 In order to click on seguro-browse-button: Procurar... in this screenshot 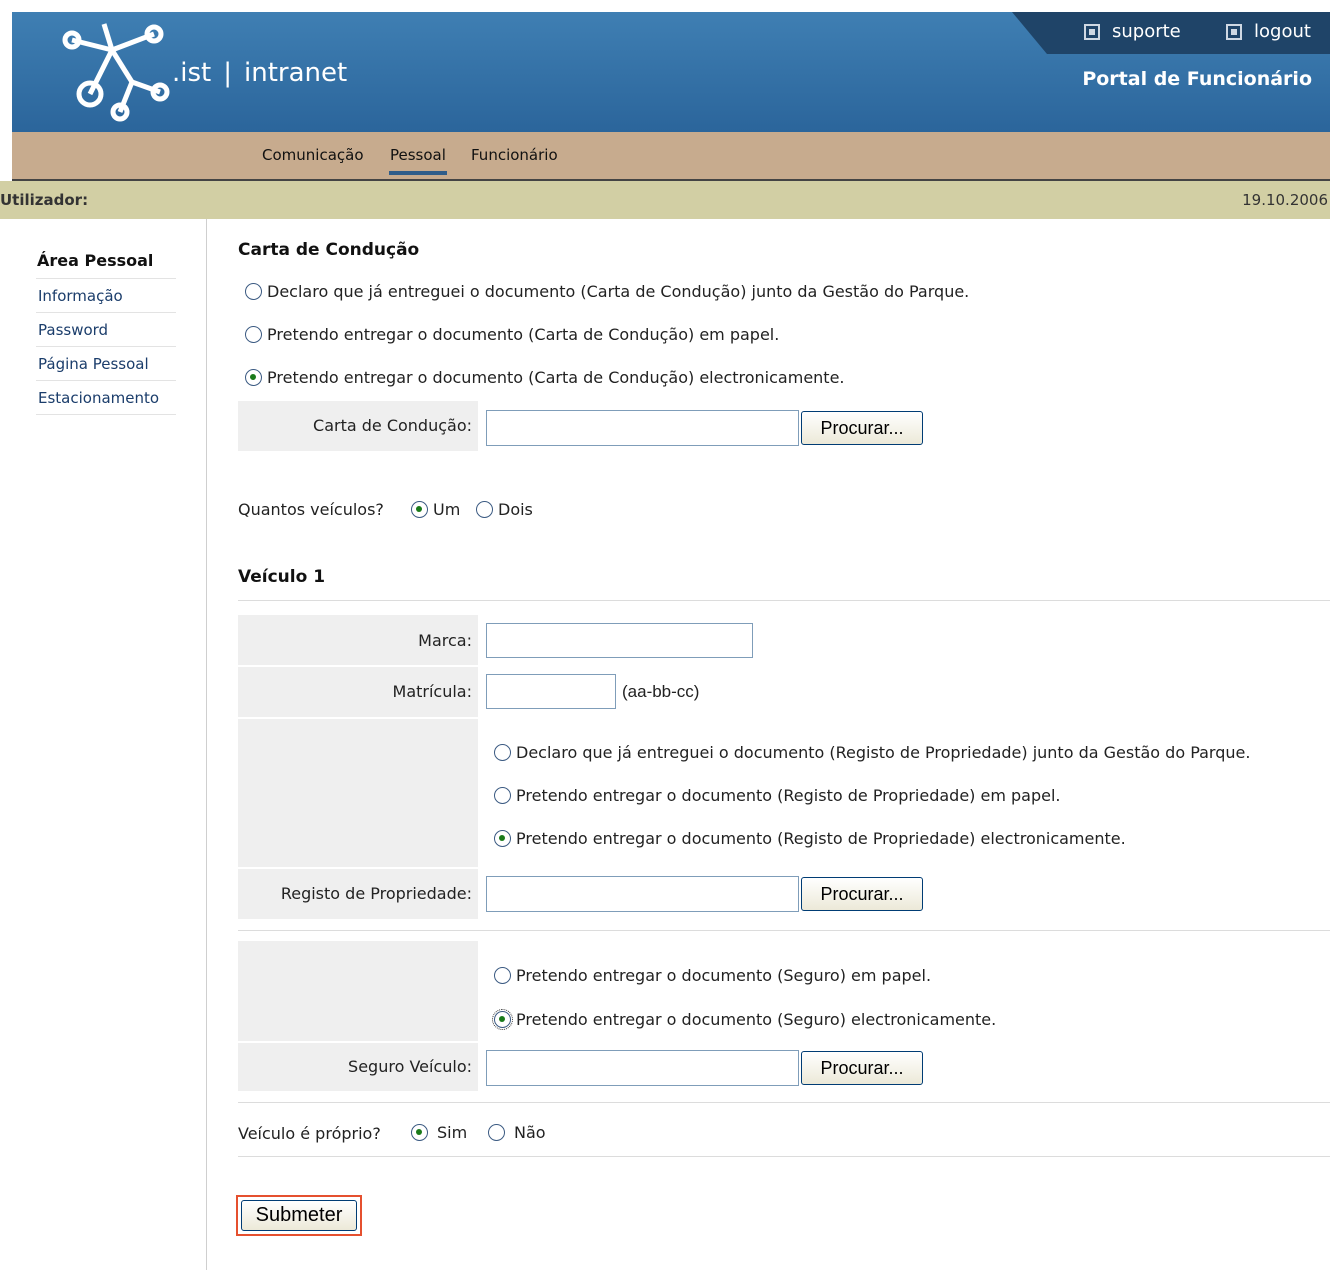, I will do `click(862, 1068)`.